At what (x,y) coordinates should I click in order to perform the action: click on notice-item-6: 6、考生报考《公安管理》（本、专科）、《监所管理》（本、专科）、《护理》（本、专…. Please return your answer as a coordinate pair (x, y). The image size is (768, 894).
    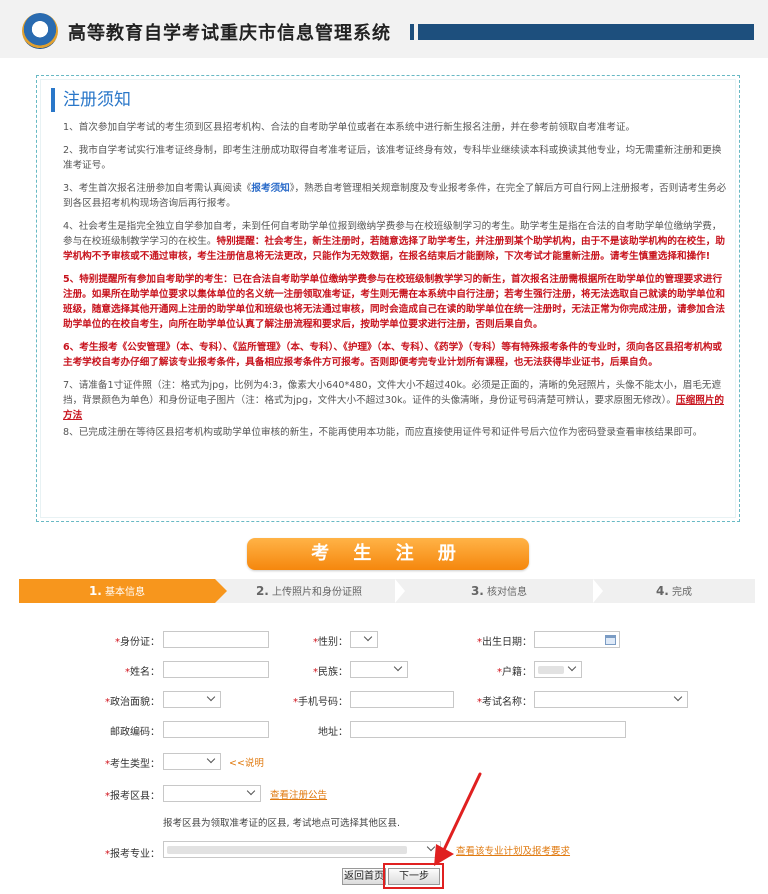
    Looking at the image, I should click on (393, 355).